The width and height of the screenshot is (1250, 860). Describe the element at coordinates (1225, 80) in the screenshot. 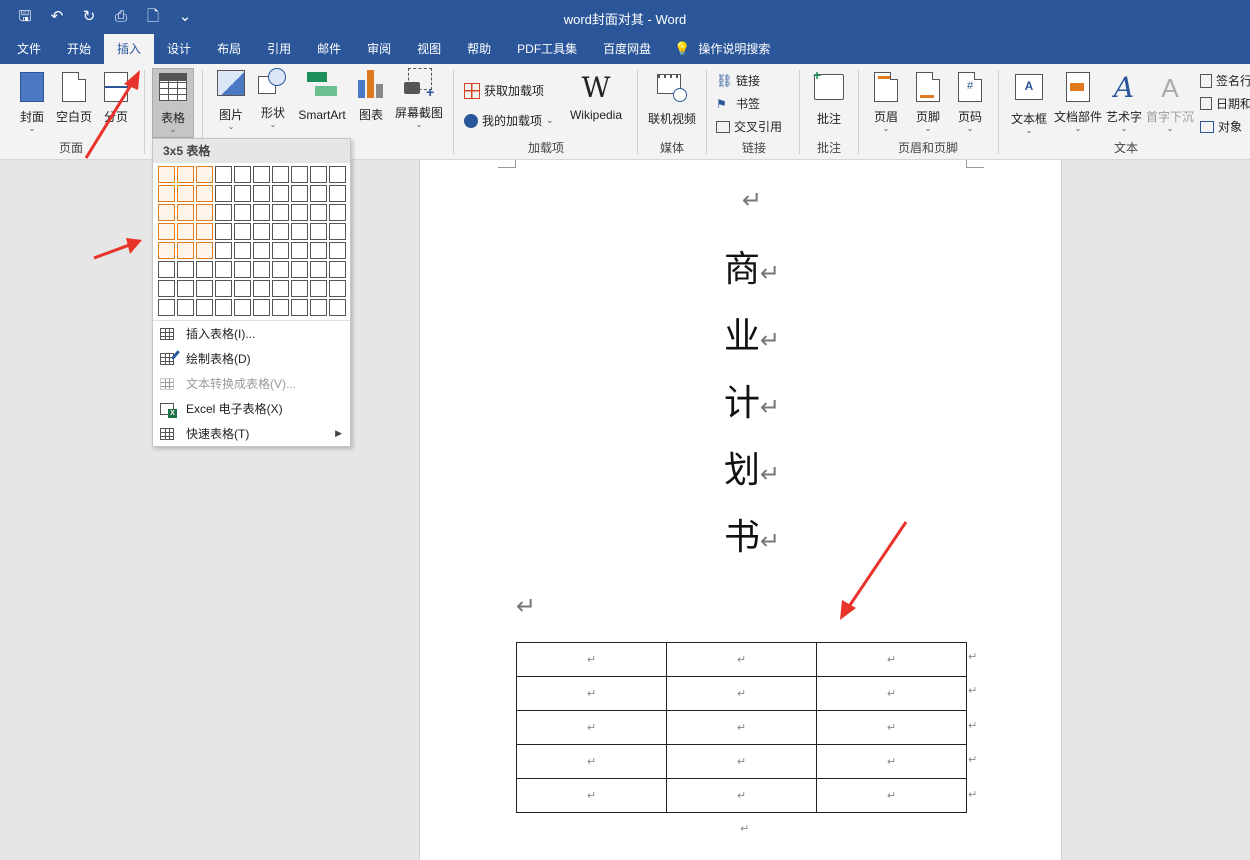

I see `signature-line-button: 签名行` at that location.